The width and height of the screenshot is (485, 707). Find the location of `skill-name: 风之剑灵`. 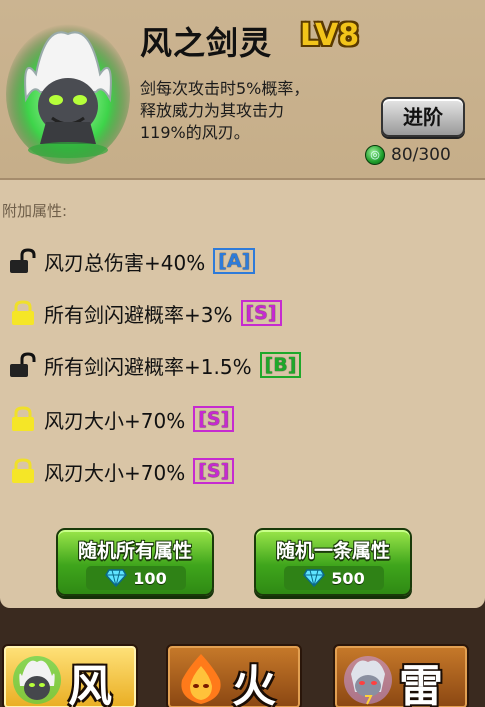

skill-name: 风之剑灵 is located at coordinates (206, 43).